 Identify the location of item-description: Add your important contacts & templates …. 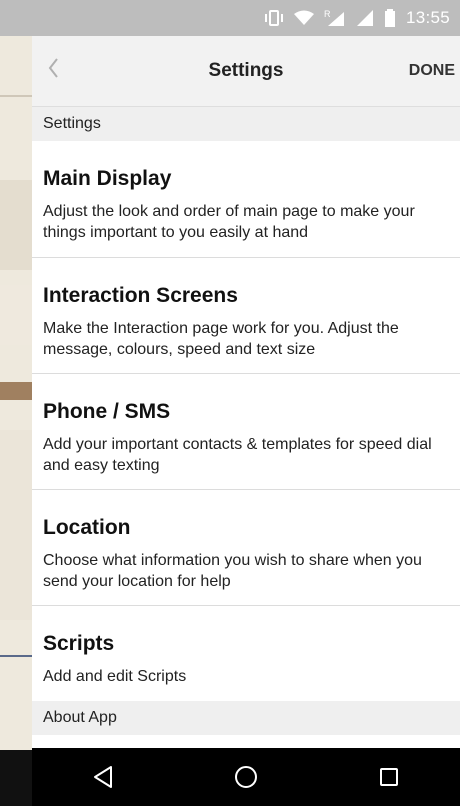
(237, 455).